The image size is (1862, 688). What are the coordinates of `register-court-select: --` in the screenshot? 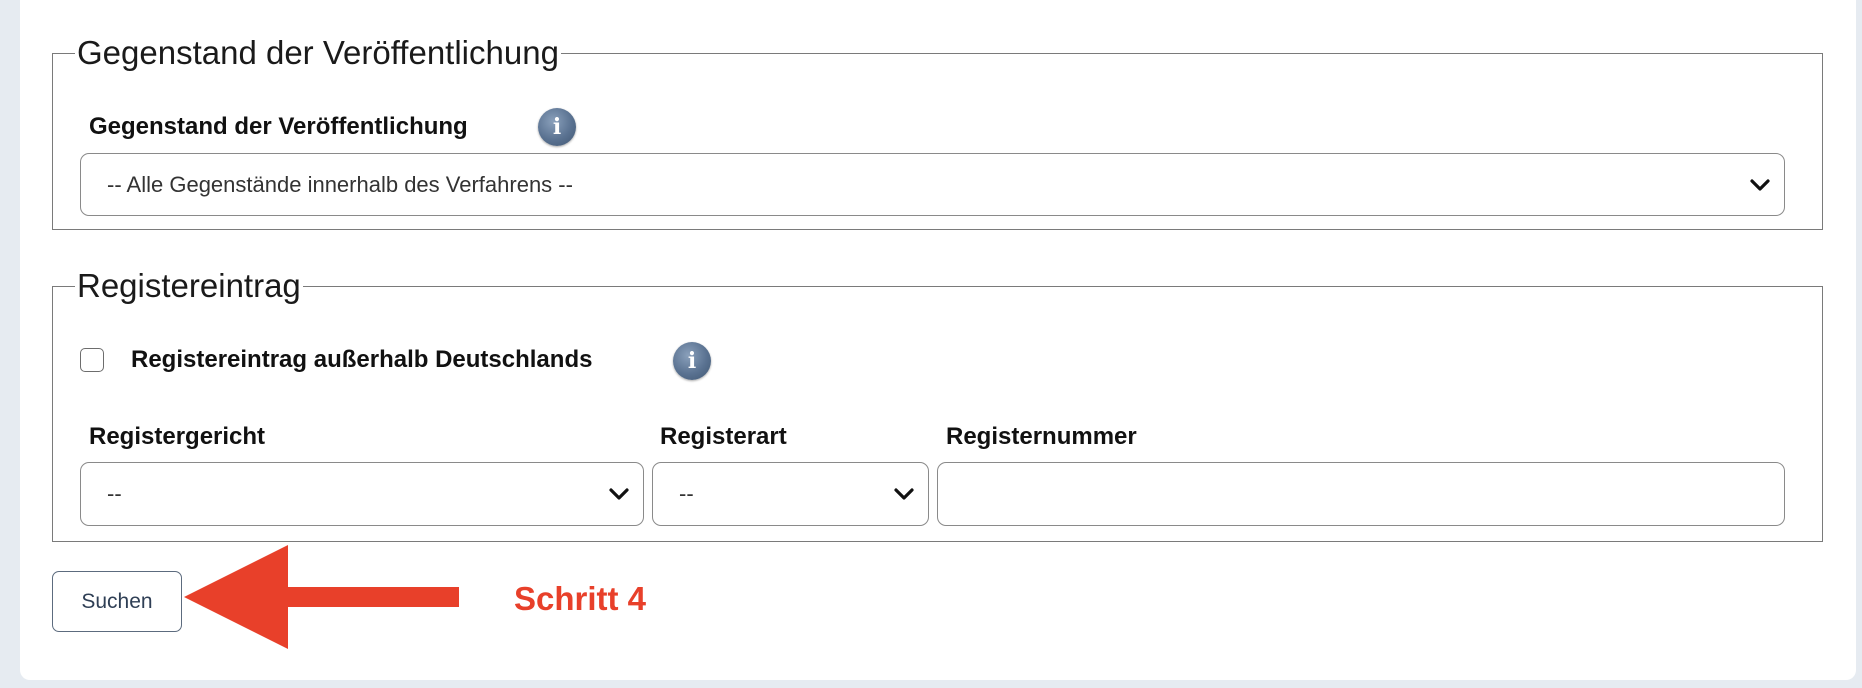 It's located at (362, 494).